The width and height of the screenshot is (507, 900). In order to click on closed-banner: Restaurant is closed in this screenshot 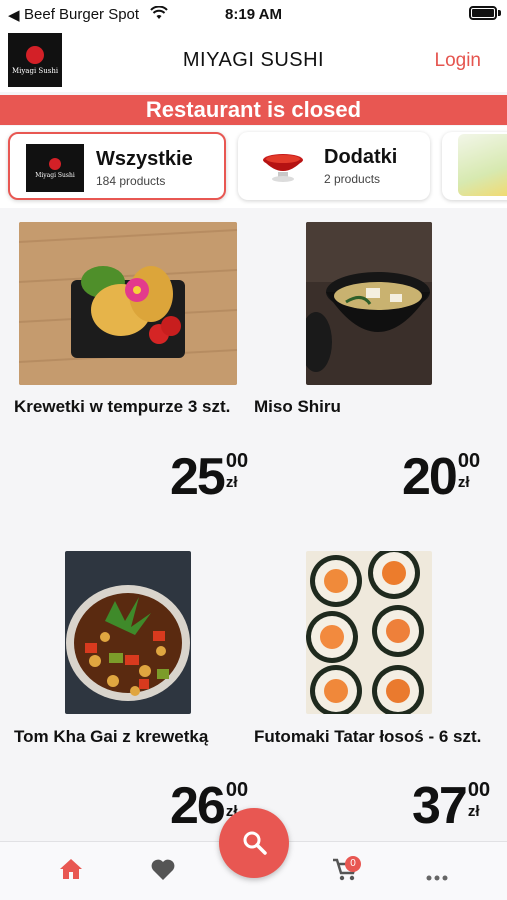, I will do `click(253, 110)`.